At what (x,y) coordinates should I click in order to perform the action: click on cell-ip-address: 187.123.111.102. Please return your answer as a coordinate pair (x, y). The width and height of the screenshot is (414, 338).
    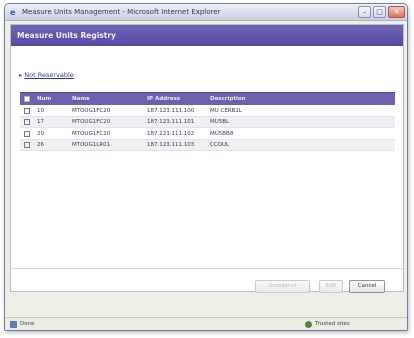
    Looking at the image, I should click on (171, 133).